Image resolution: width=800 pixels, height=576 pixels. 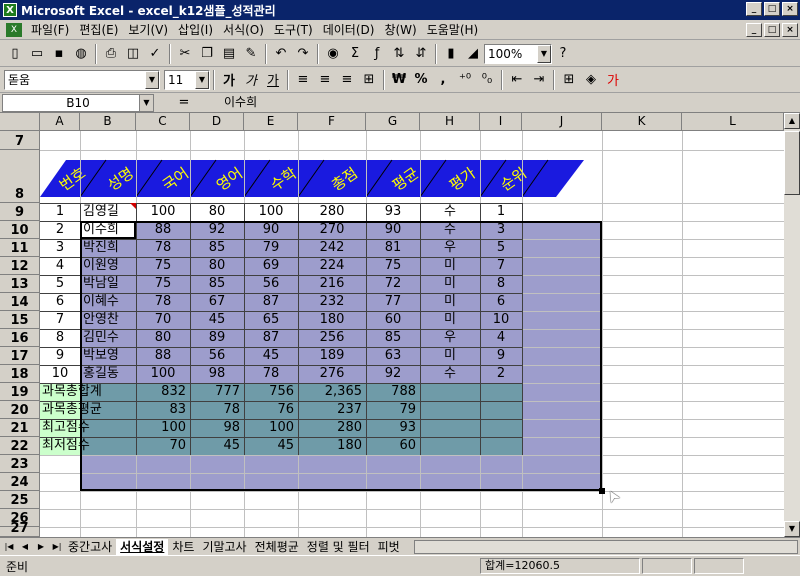 What do you see at coordinates (98, 29) in the screenshot?
I see `menu-edit: 편집(E)` at bounding box center [98, 29].